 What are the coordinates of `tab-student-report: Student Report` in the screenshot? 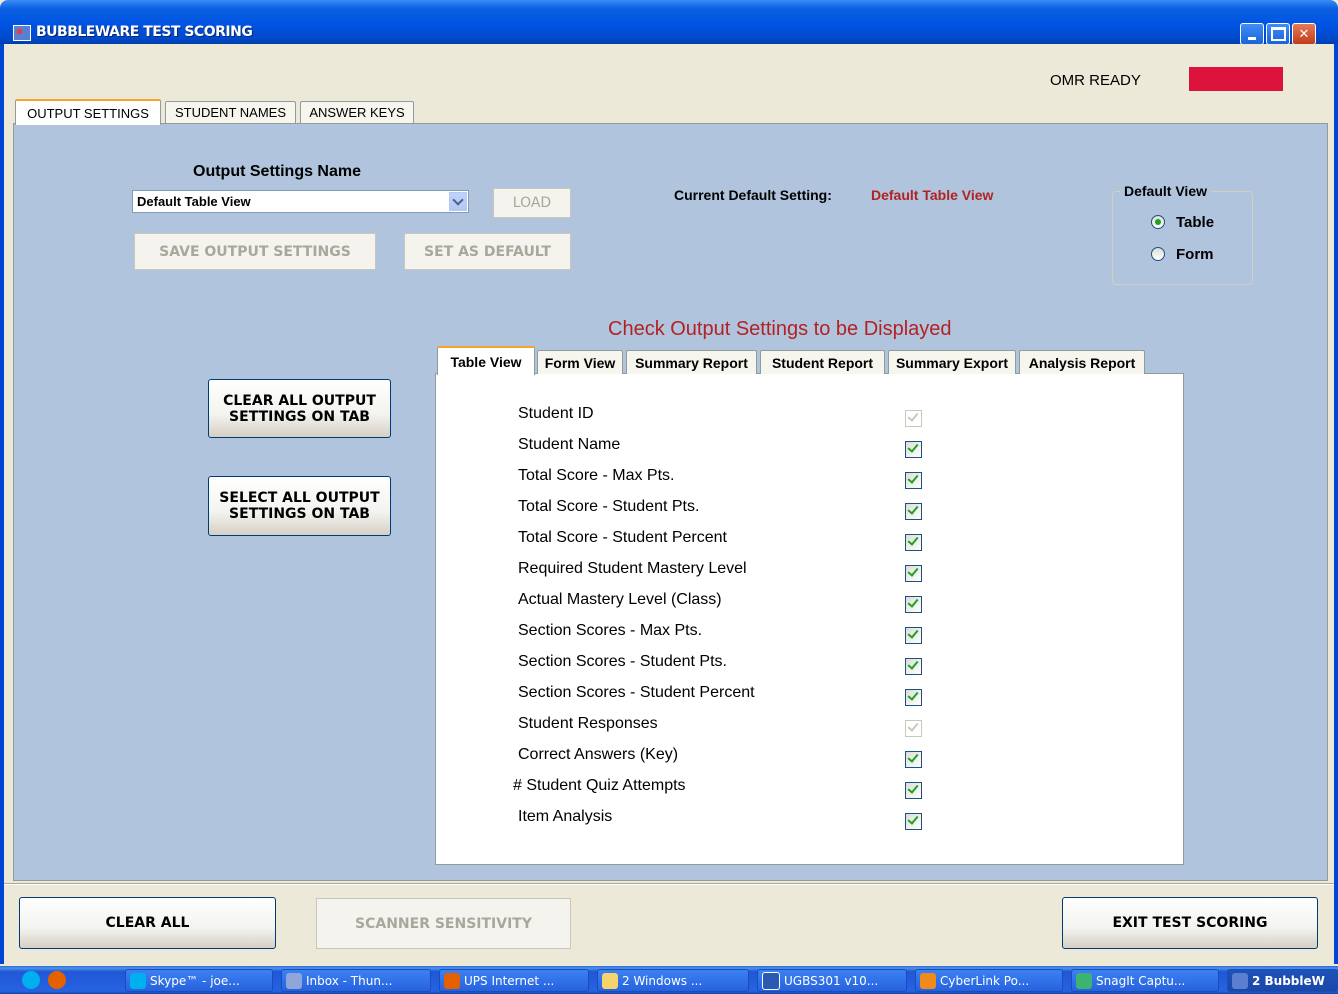 It's located at (822, 362).